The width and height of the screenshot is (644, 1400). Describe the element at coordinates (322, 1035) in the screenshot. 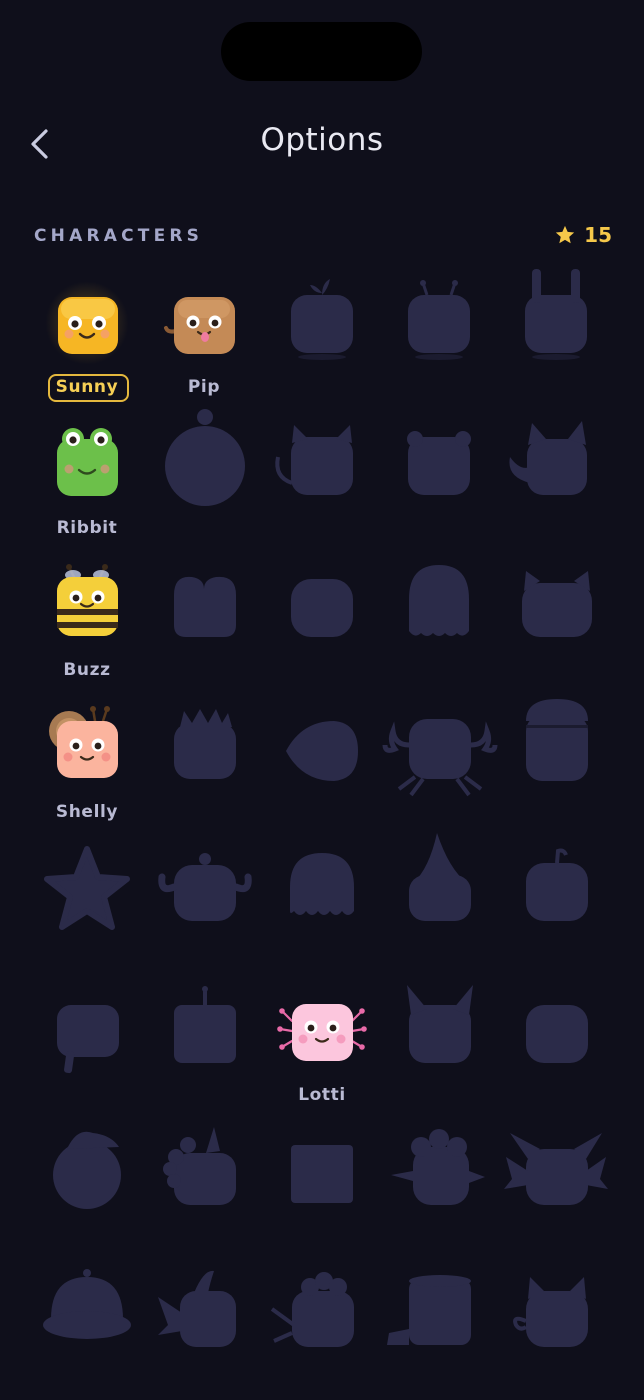

I see `character-lotti` at that location.